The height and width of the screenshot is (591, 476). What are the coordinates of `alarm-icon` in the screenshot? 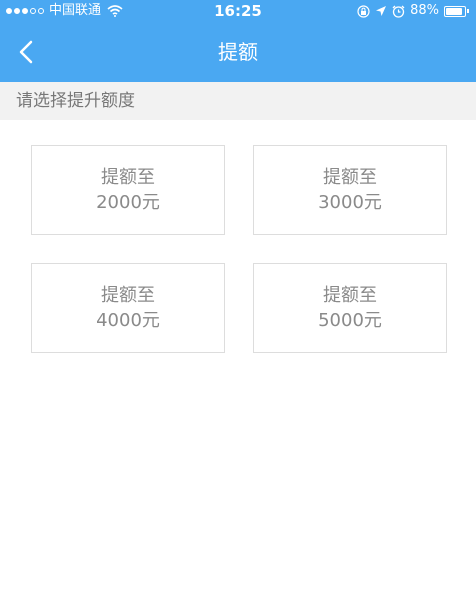 It's located at (398, 11).